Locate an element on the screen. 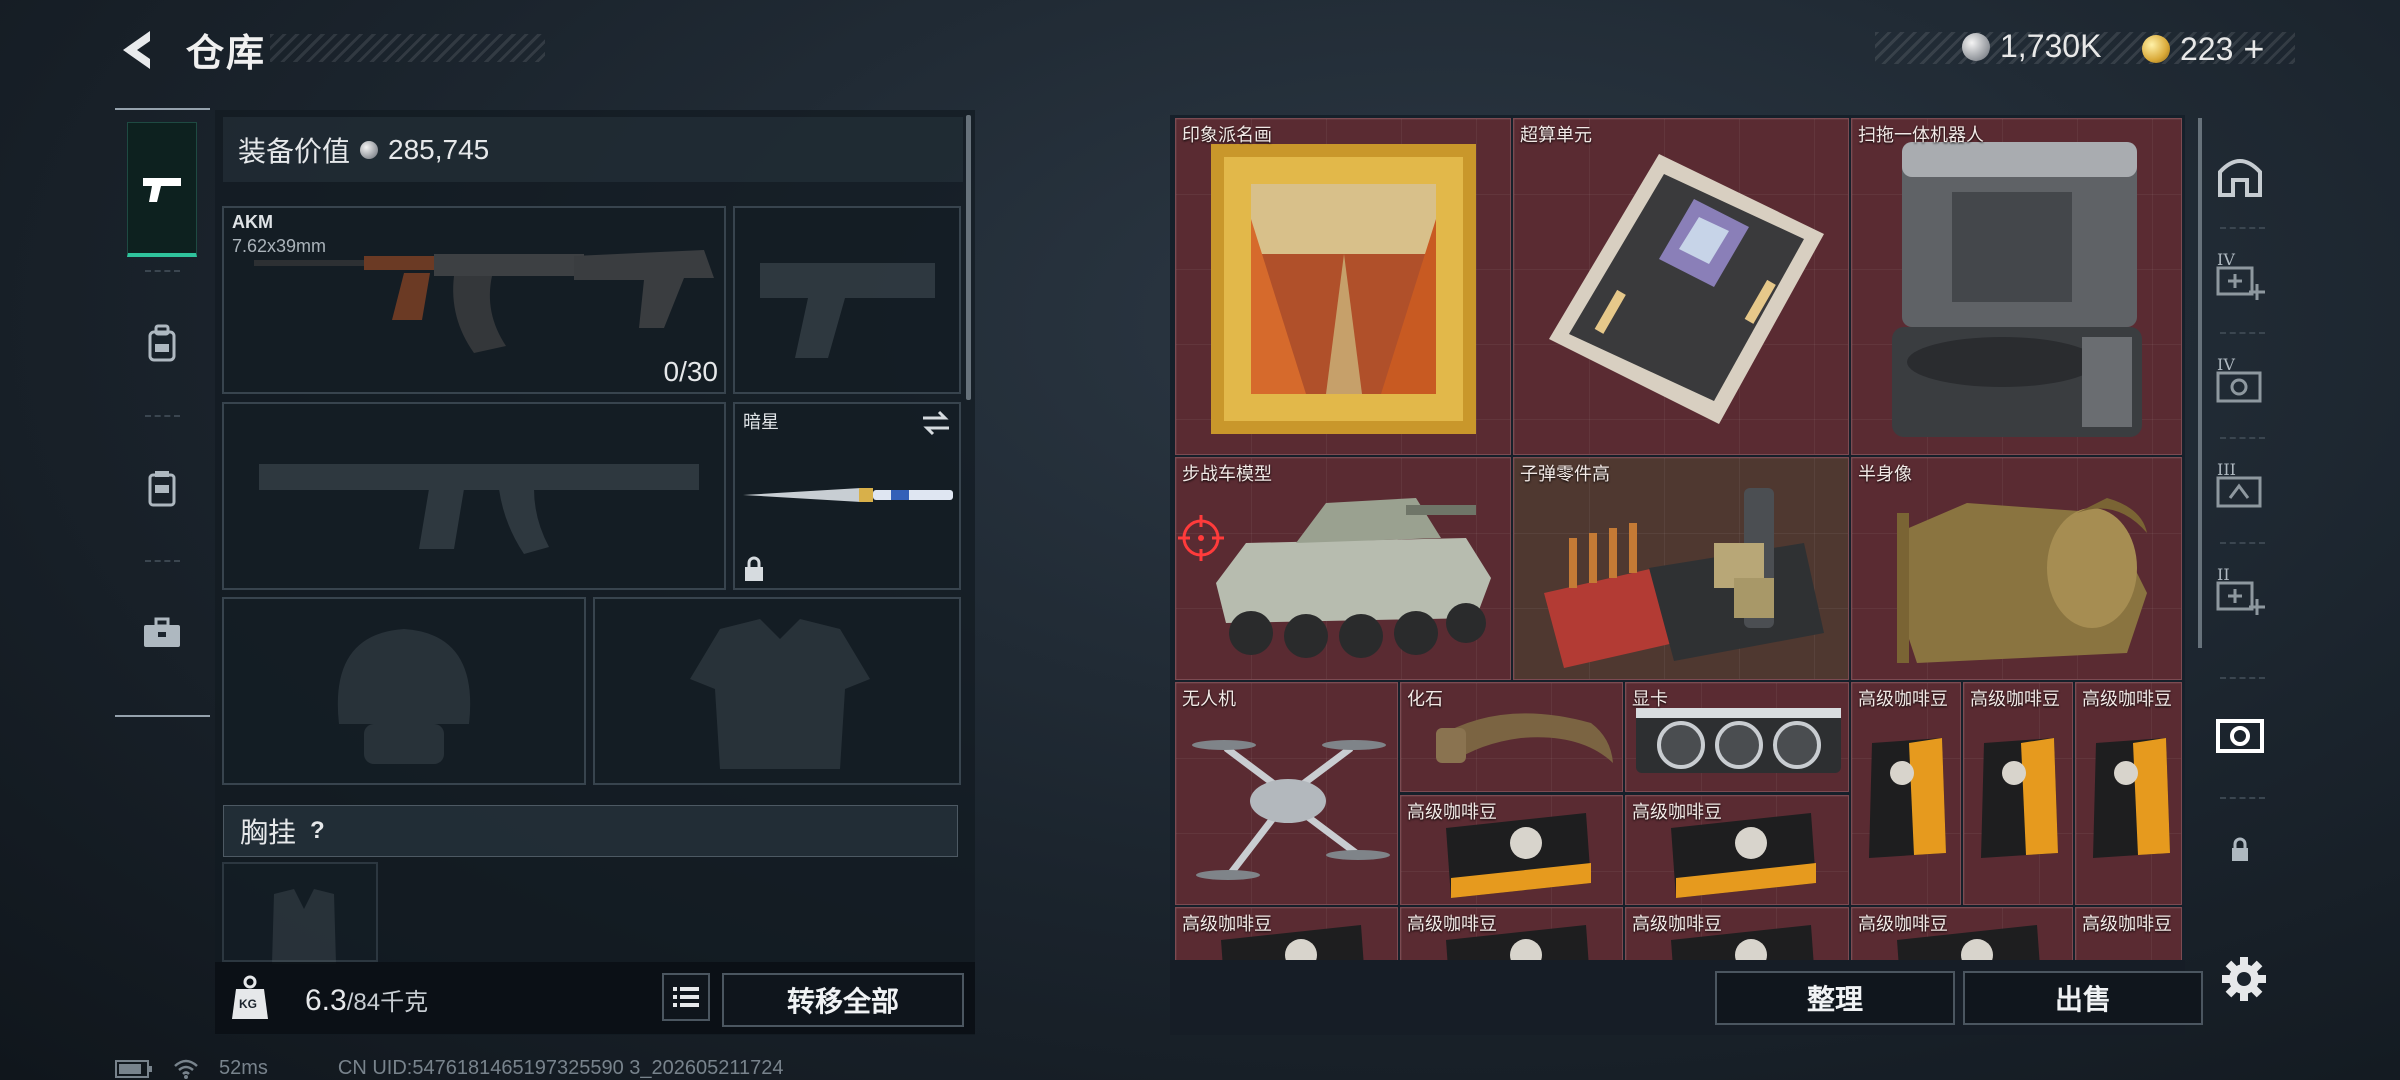 Image resolution: width=2400 pixels, height=1080 pixels. back-arrow-icon is located at coordinates (136, 50).